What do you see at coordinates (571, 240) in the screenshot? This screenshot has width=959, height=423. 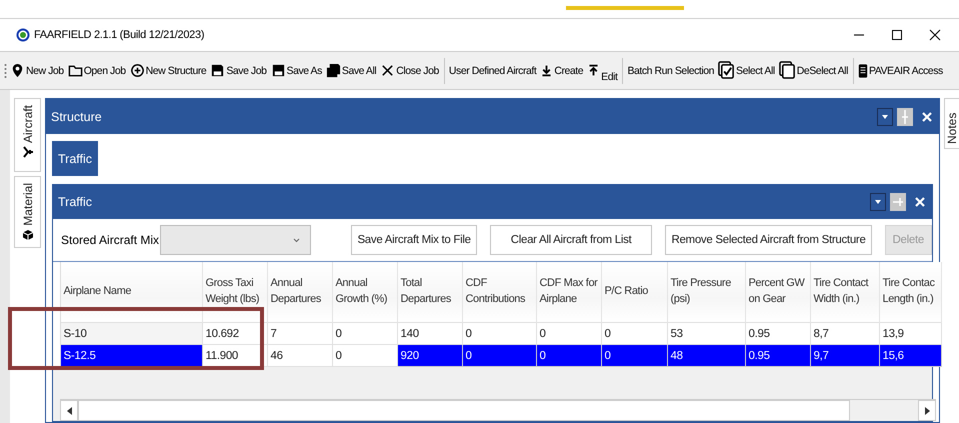 I see `action-button: Clear All Aircraft from List` at bounding box center [571, 240].